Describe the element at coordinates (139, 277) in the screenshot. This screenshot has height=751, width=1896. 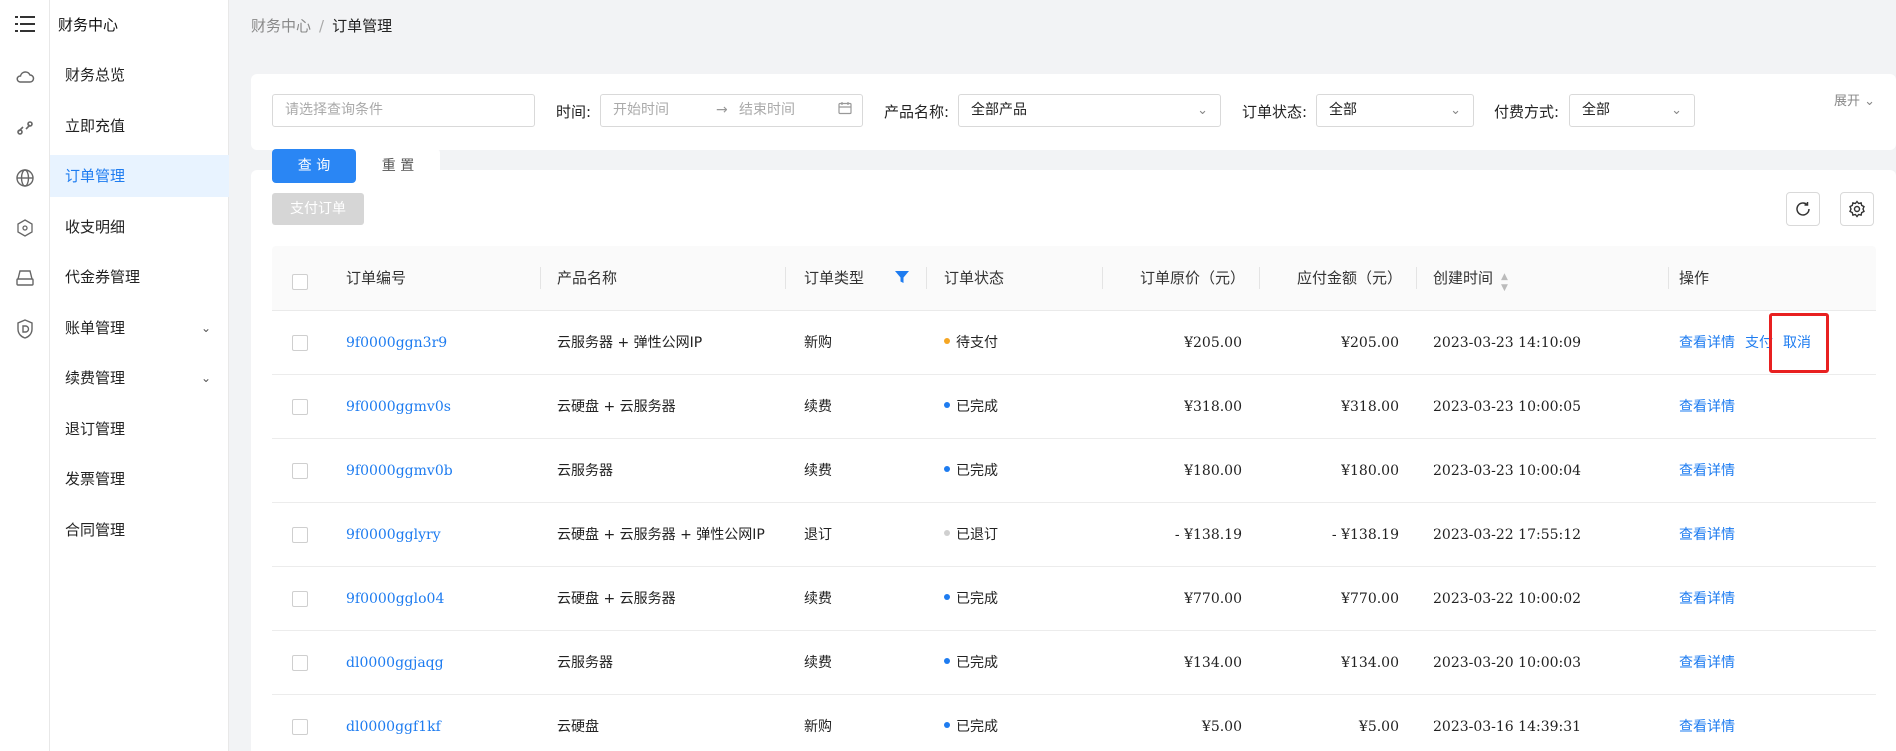
I see `sidebar-item-vouchers: 代金券管理` at that location.